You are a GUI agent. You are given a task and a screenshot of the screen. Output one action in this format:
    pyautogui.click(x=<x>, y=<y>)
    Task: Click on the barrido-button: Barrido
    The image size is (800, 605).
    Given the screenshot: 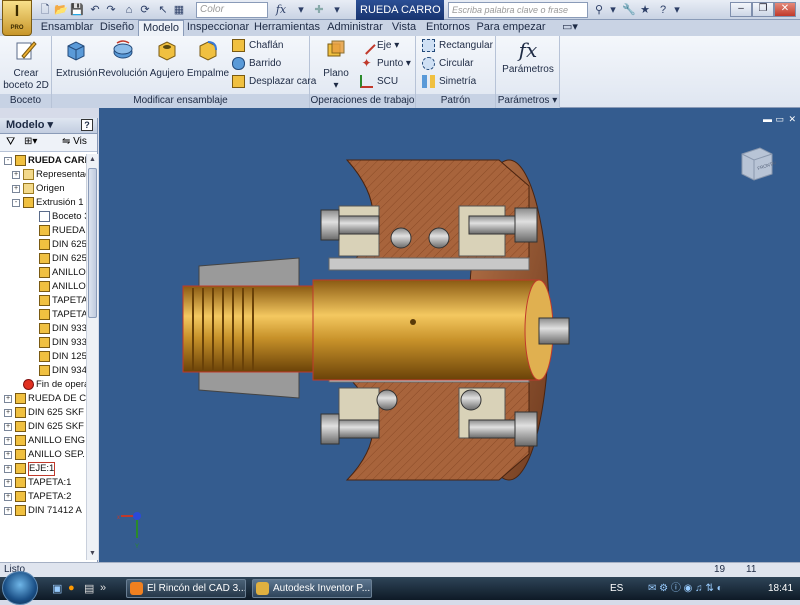 What is the action you would take?
    pyautogui.click(x=256, y=64)
    